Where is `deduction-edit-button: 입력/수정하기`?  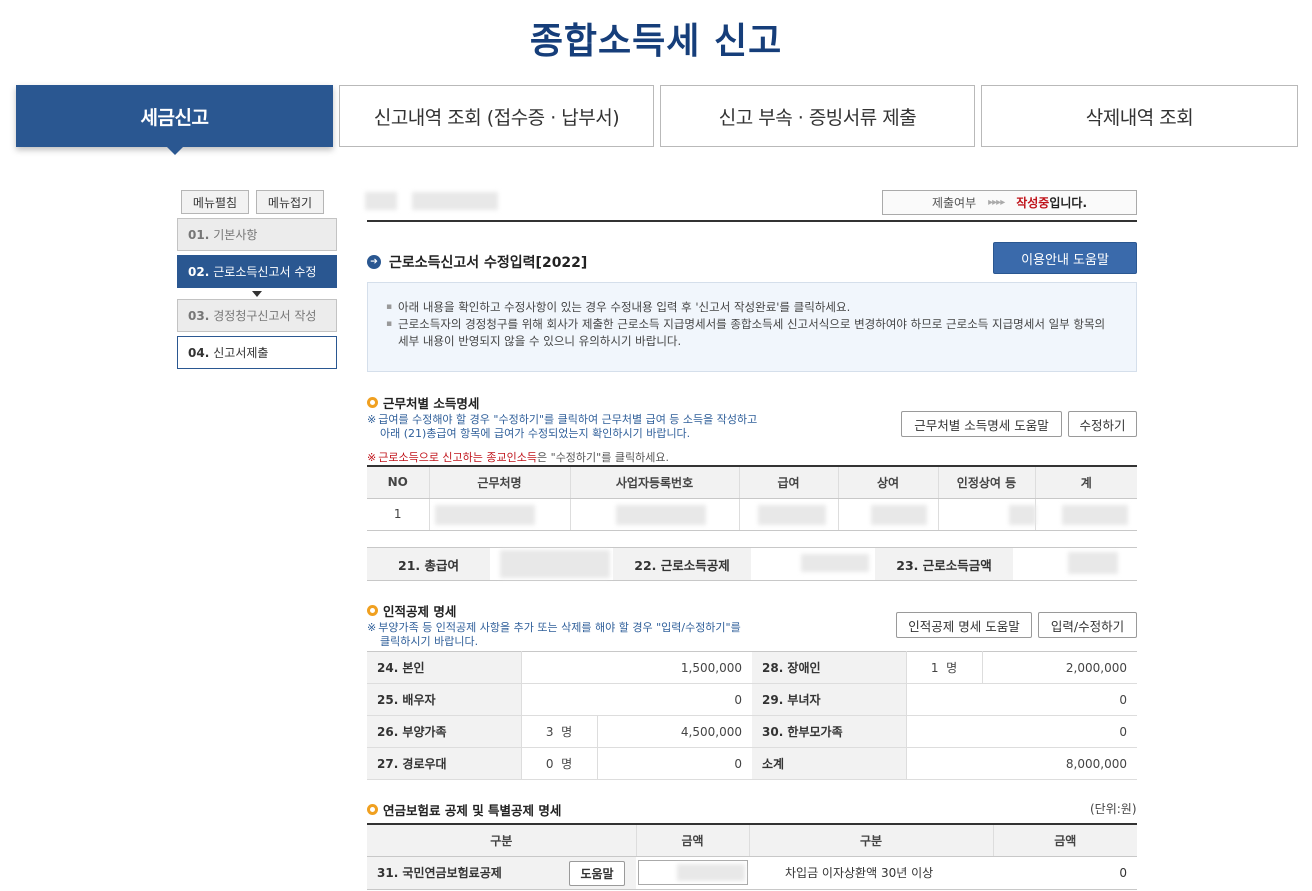
deduction-edit-button: 입력/수정하기 is located at coordinates (1087, 625).